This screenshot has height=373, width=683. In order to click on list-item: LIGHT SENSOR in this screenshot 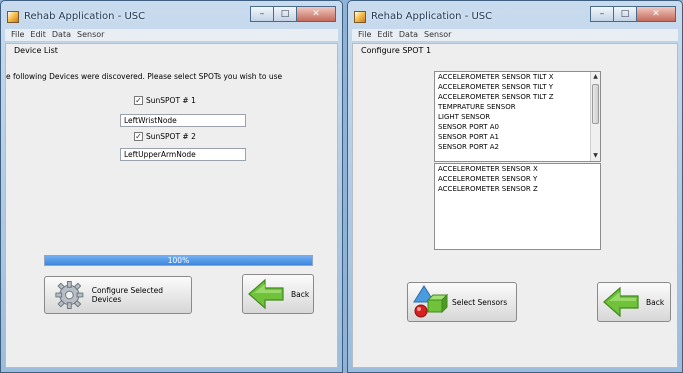, I will do `click(517, 117)`.